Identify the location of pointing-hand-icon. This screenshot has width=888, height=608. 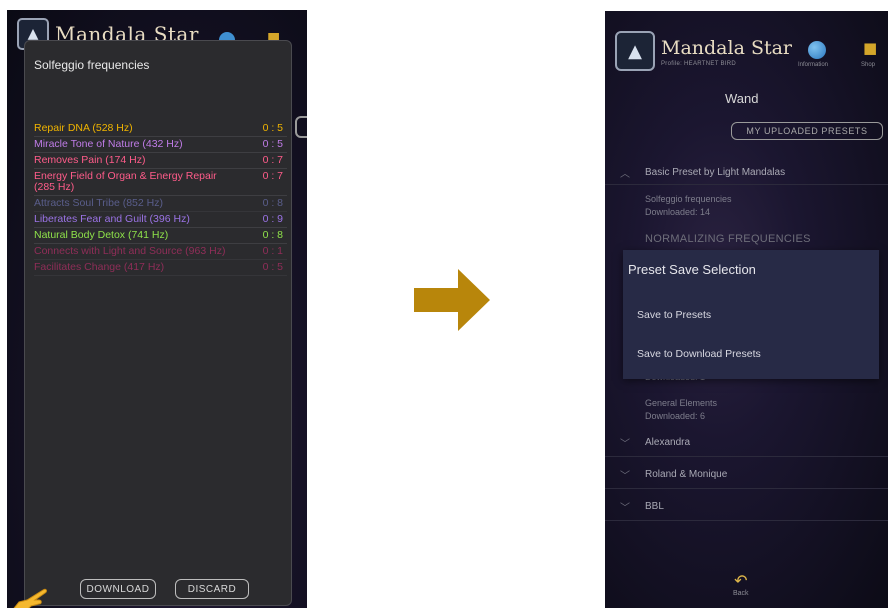
(30, 598).